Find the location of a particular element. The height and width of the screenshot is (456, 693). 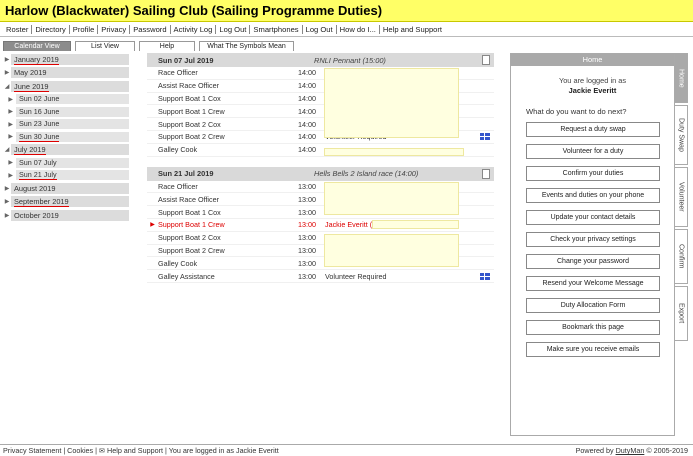

week-item: ▶ Sun 07 July is located at coordinates (66, 162).